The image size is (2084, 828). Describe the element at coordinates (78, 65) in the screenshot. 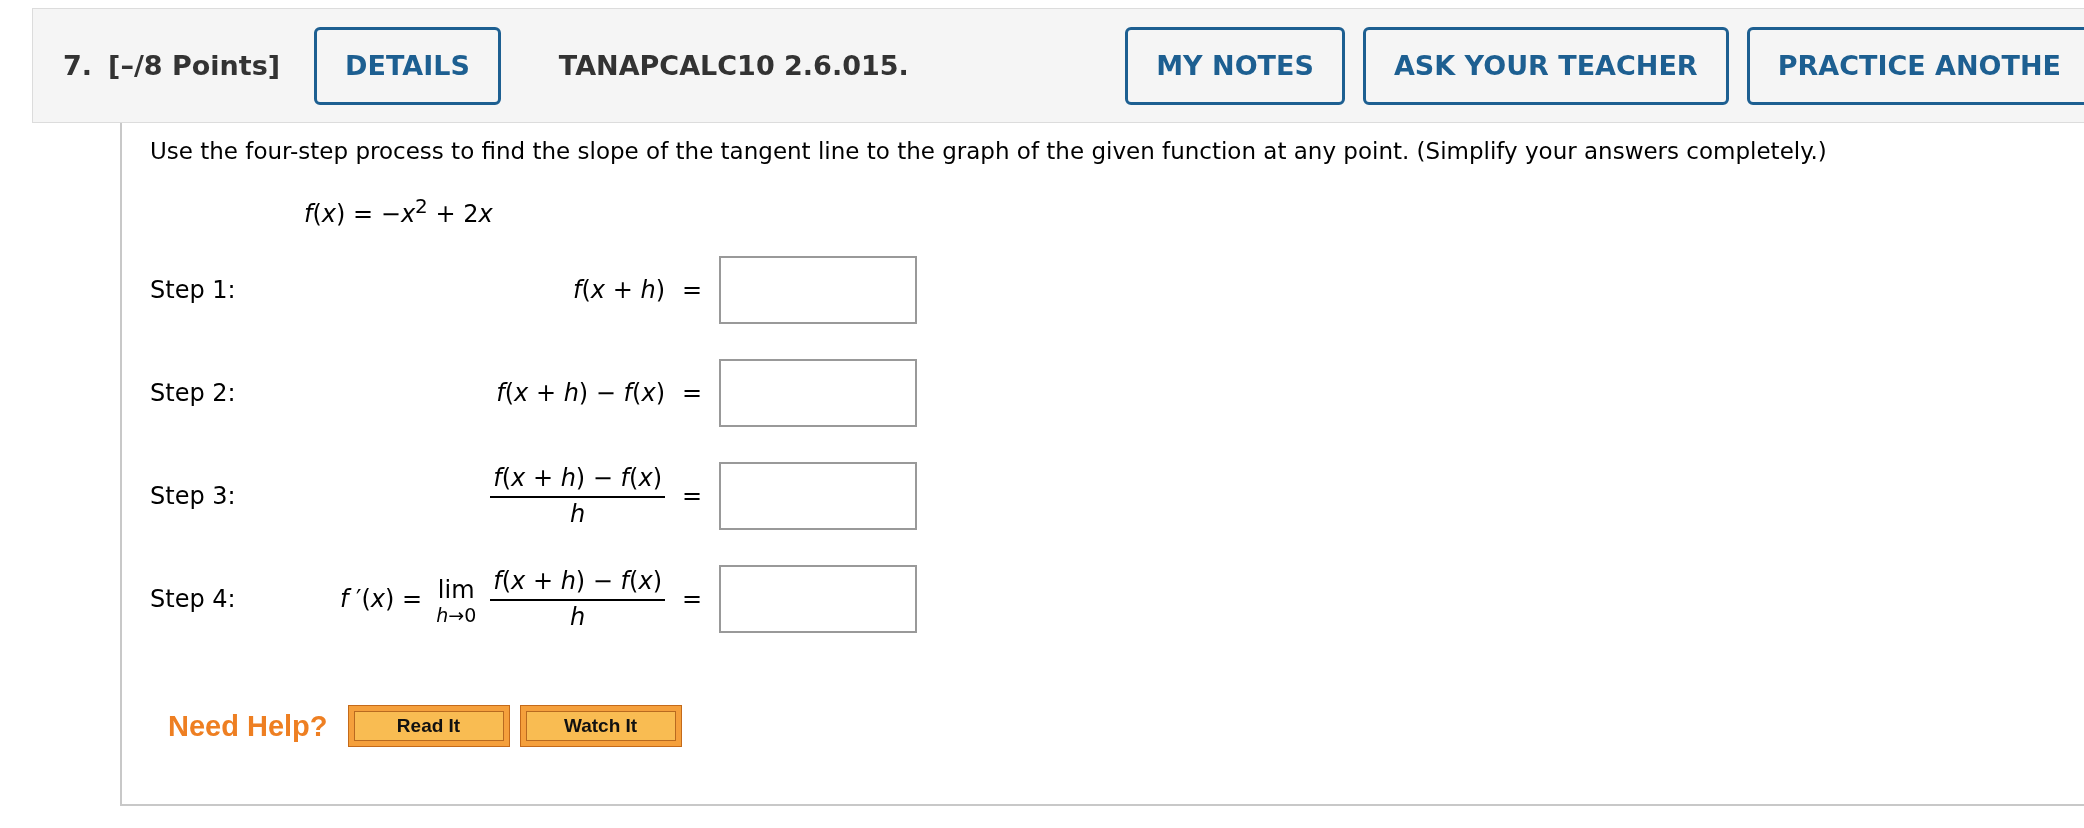

I see `question-number: 7.` at that location.